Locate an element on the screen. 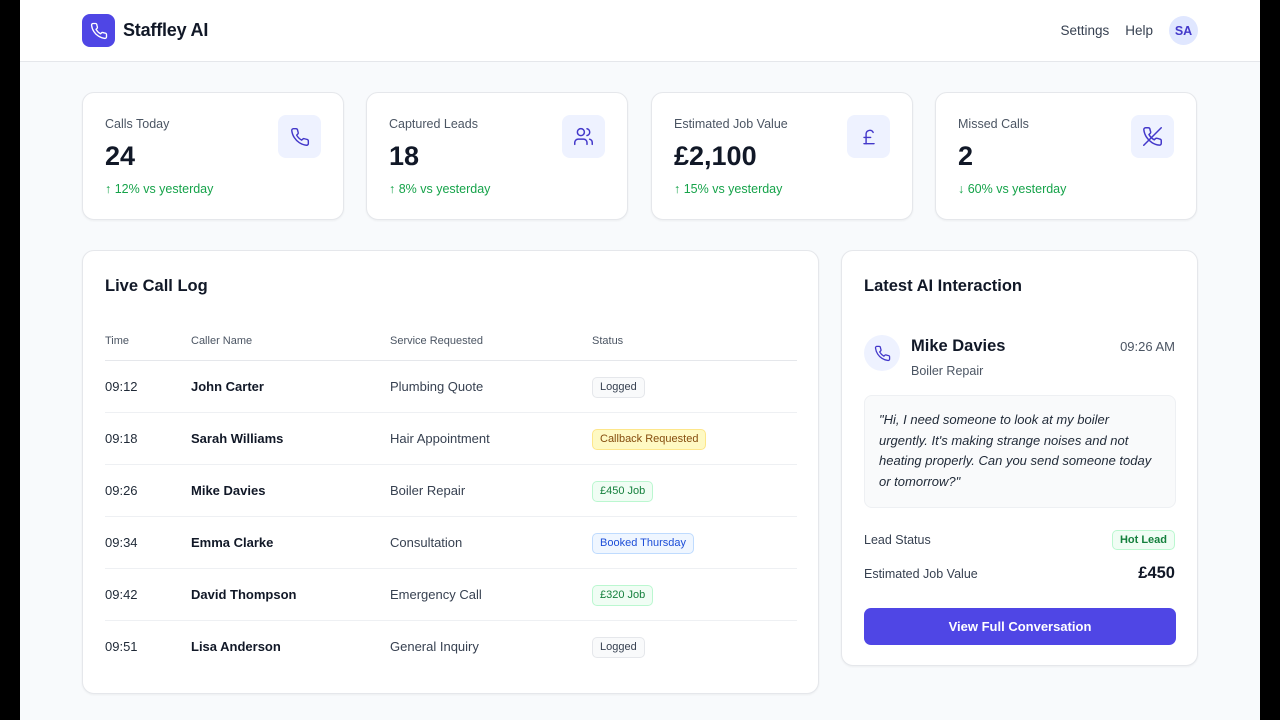 Image resolution: width=1280 pixels, height=720 pixels. stat-change: ↑ 12% vs yesterday is located at coordinates (159, 189).